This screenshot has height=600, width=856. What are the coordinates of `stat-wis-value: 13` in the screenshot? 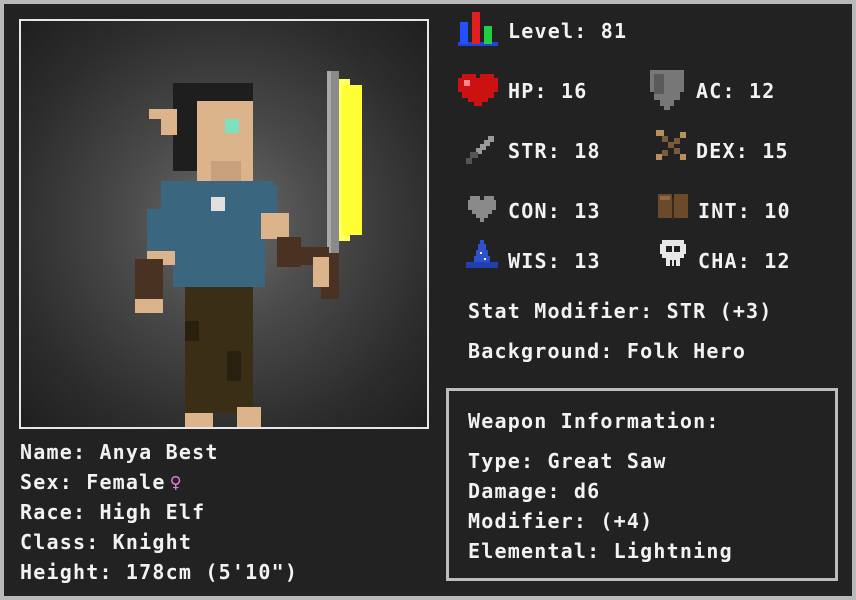 It's located at (587, 261).